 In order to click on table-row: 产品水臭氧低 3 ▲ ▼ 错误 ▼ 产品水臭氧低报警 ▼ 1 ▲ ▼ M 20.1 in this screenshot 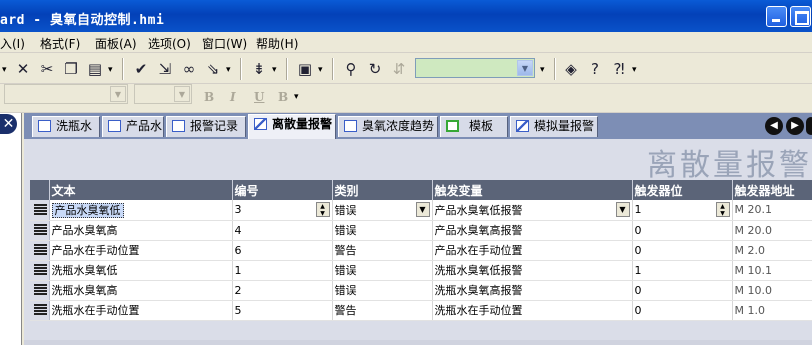, I will do `click(421, 210)`.